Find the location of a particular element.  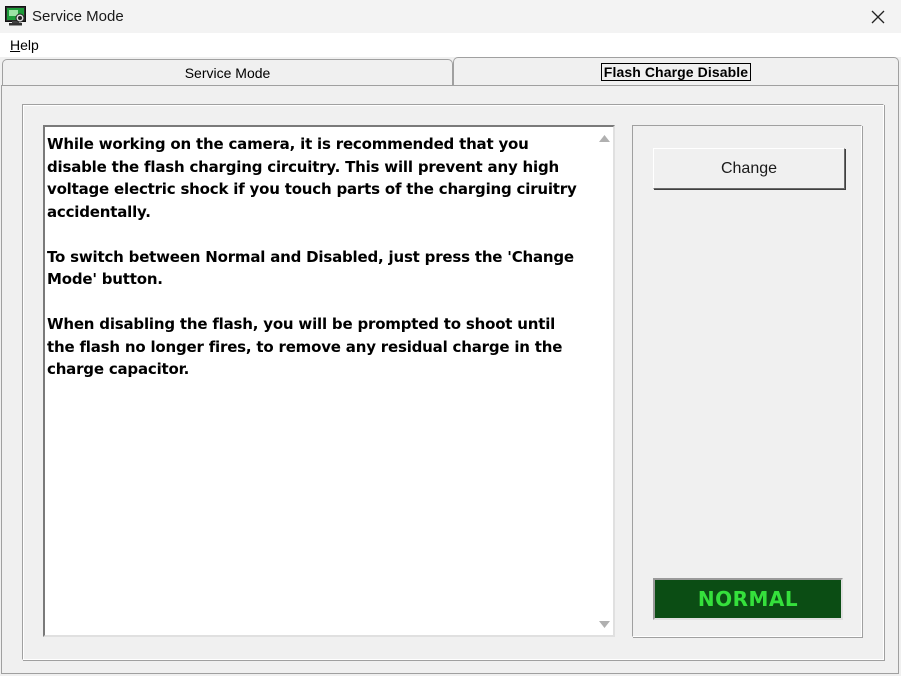

tab-service-mode: Service Mode is located at coordinates (227, 72).